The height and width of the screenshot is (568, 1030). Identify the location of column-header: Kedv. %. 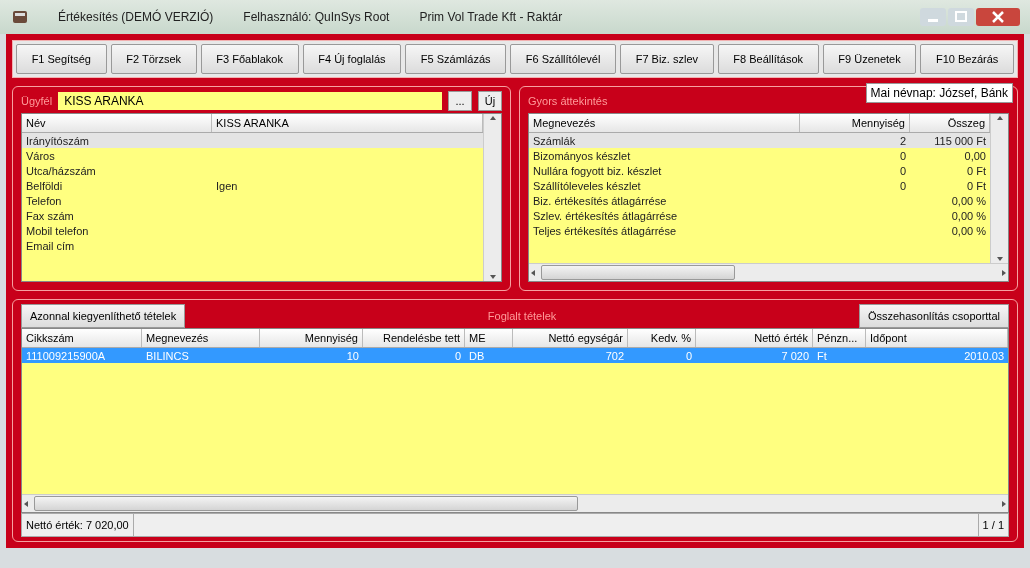
(662, 338).